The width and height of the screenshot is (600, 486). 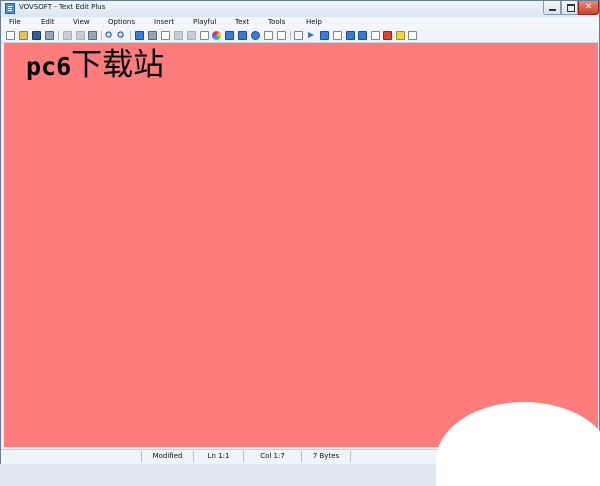 I want to click on status-size: 7 Bytes, so click(x=326, y=456).